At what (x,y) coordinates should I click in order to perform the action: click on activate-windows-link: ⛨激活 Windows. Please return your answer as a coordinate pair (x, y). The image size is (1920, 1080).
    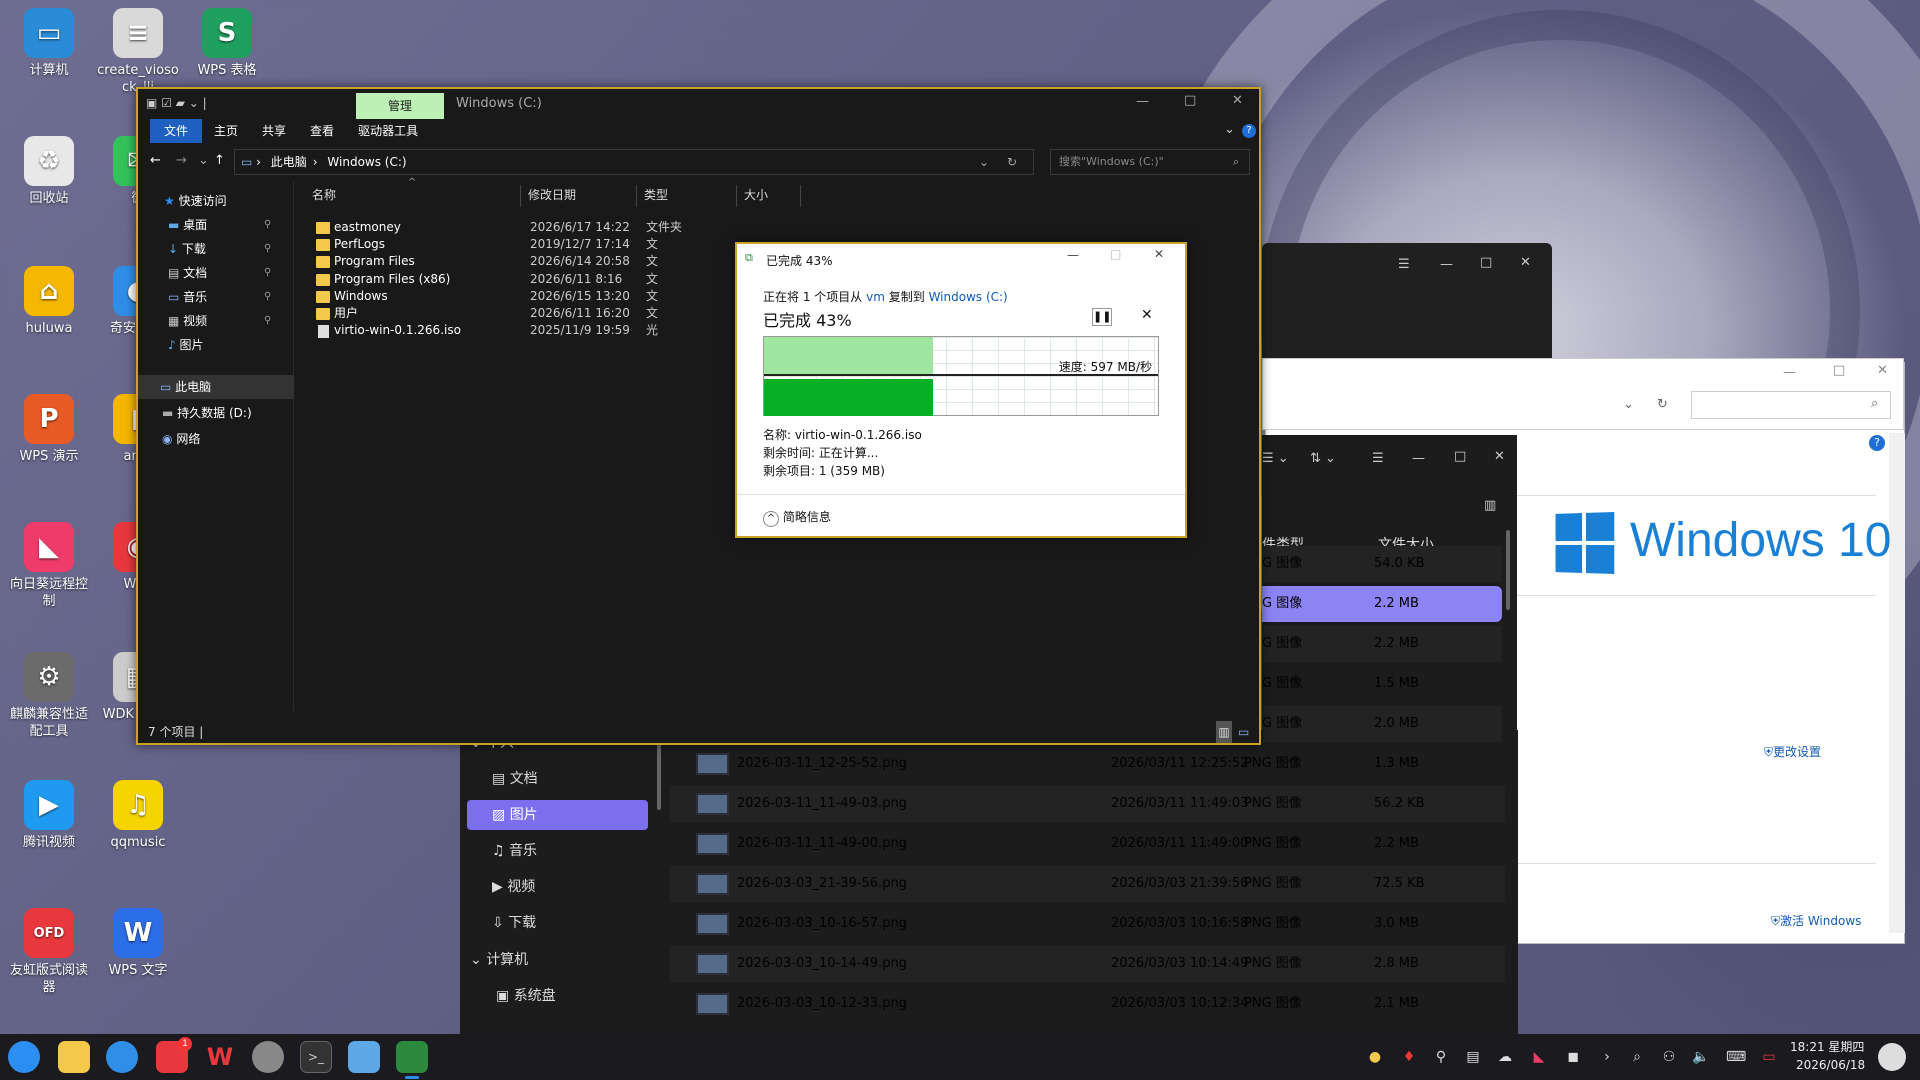
    Looking at the image, I should click on (1816, 920).